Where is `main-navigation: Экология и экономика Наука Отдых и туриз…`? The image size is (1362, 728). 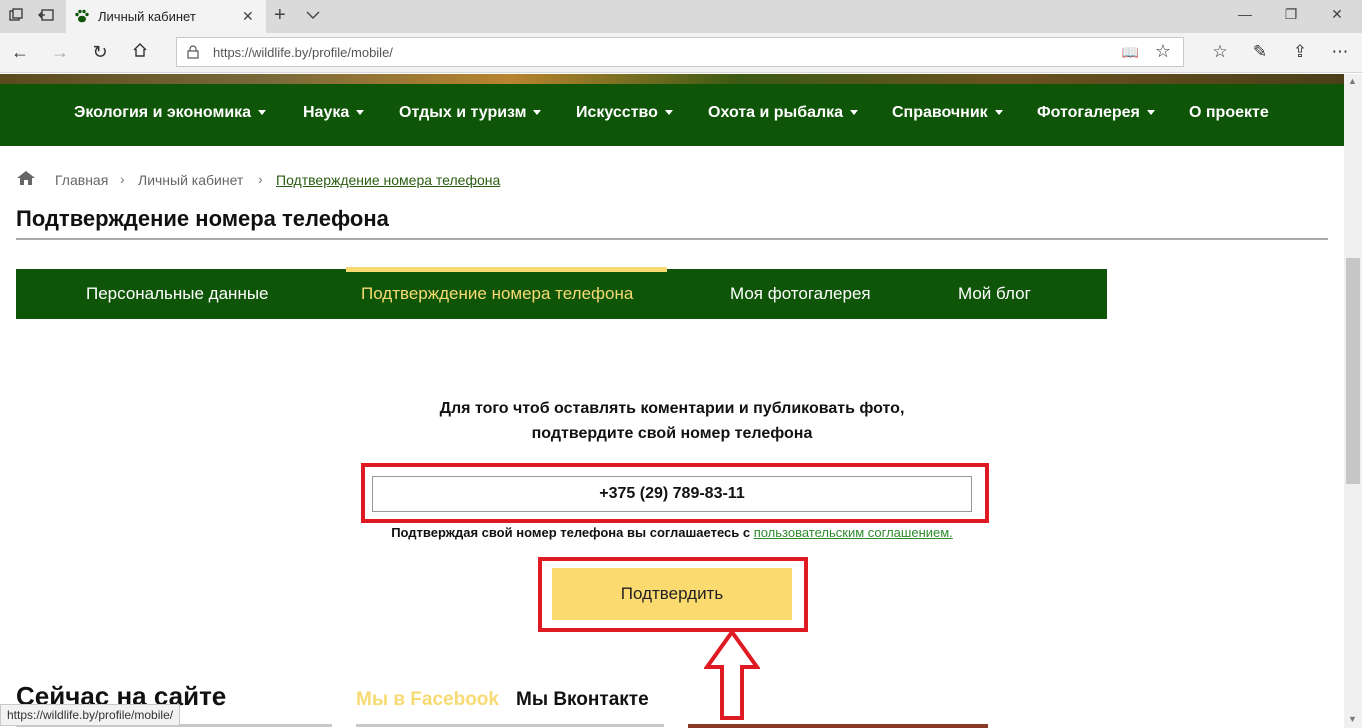
main-navigation: Экология и экономика Наука Отдых и туриз… is located at coordinates (672, 115).